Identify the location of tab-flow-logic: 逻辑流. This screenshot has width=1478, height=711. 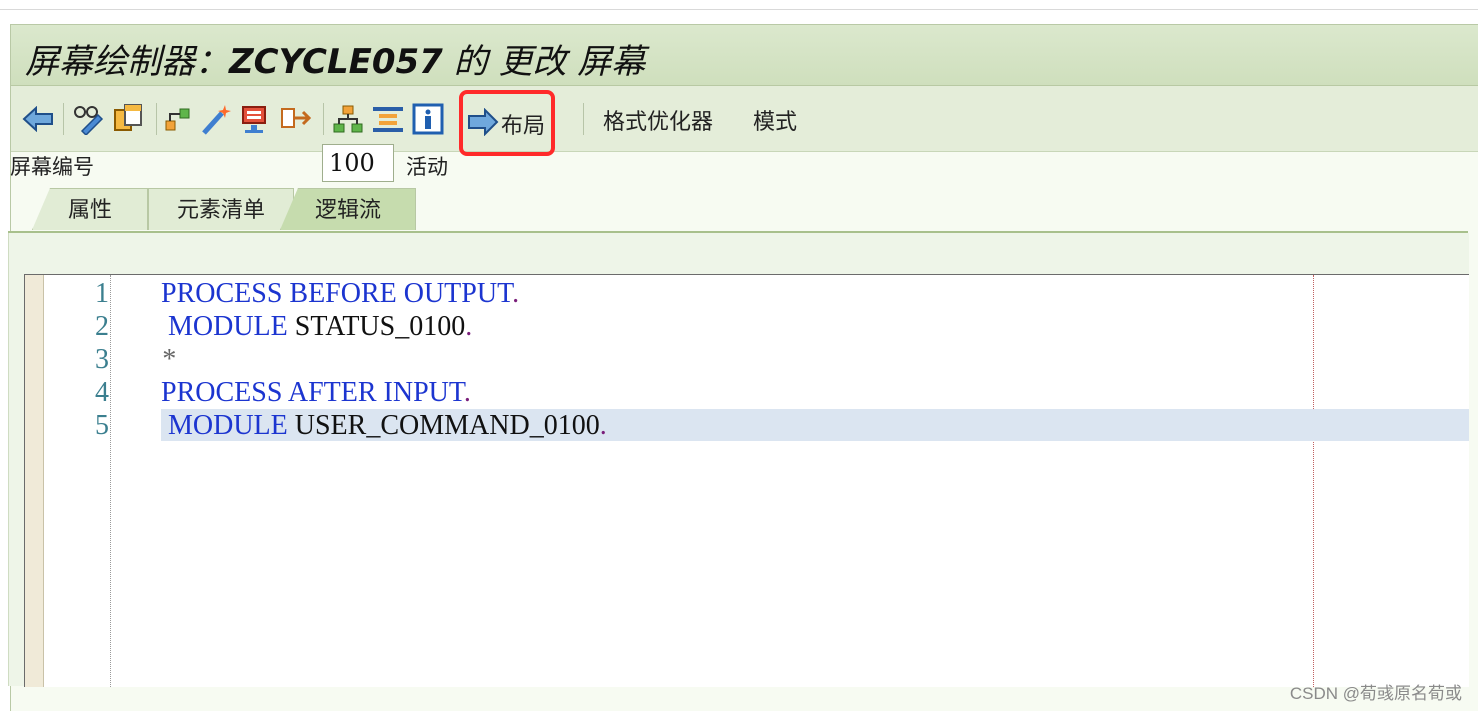
(348, 209).